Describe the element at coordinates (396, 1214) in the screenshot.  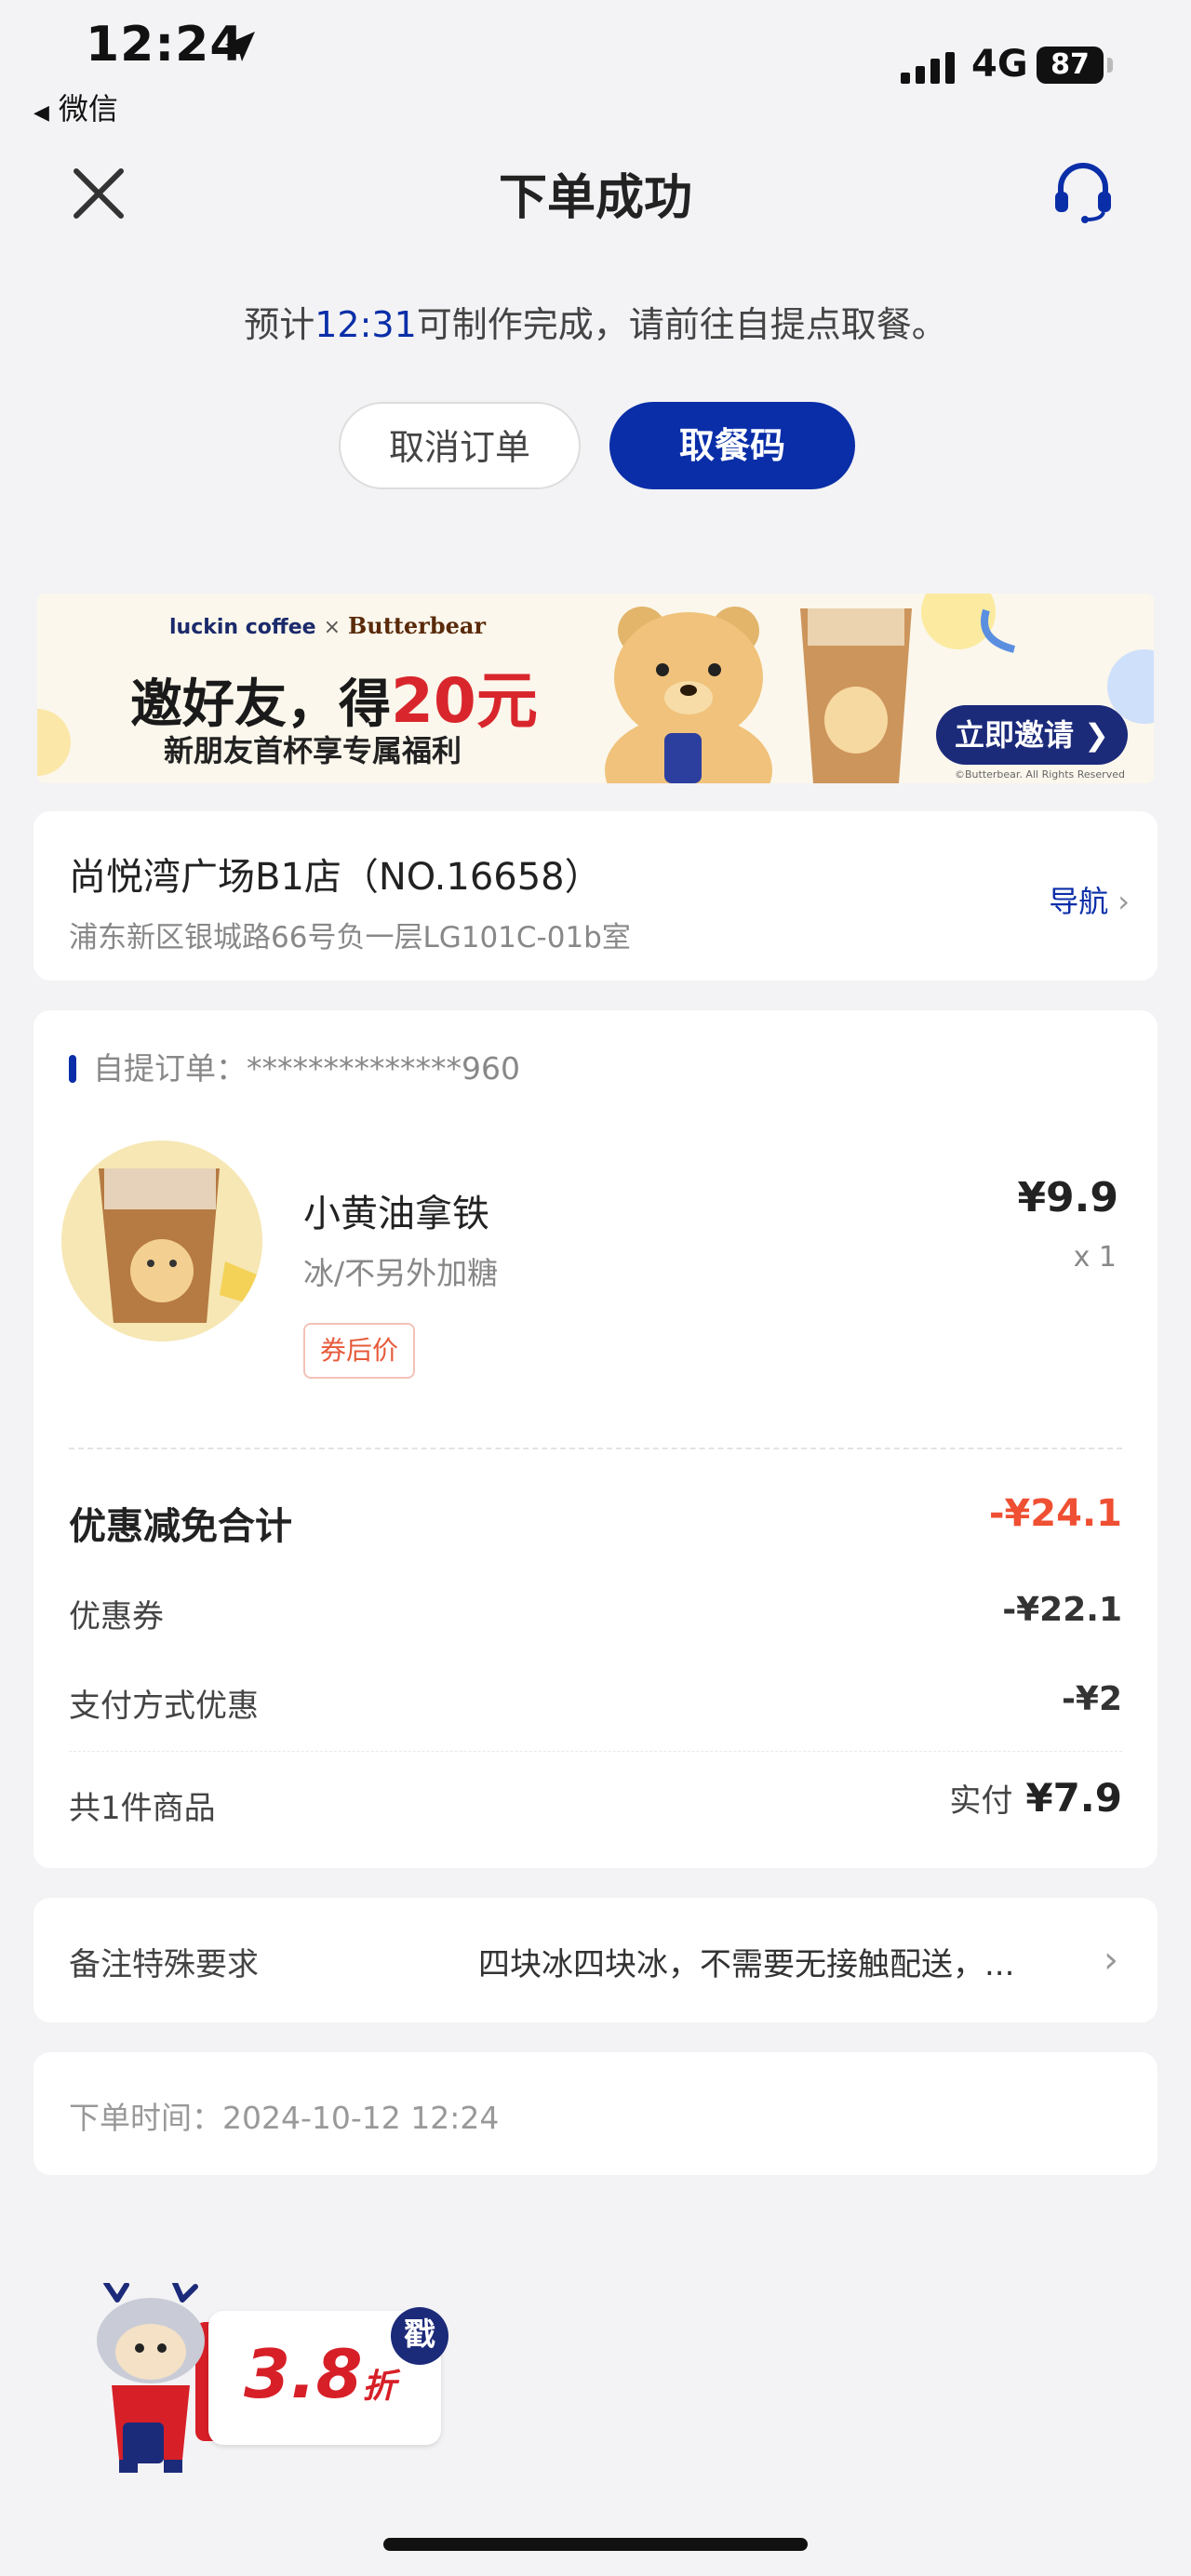
I see `product-name: 小黄油拿铁` at that location.